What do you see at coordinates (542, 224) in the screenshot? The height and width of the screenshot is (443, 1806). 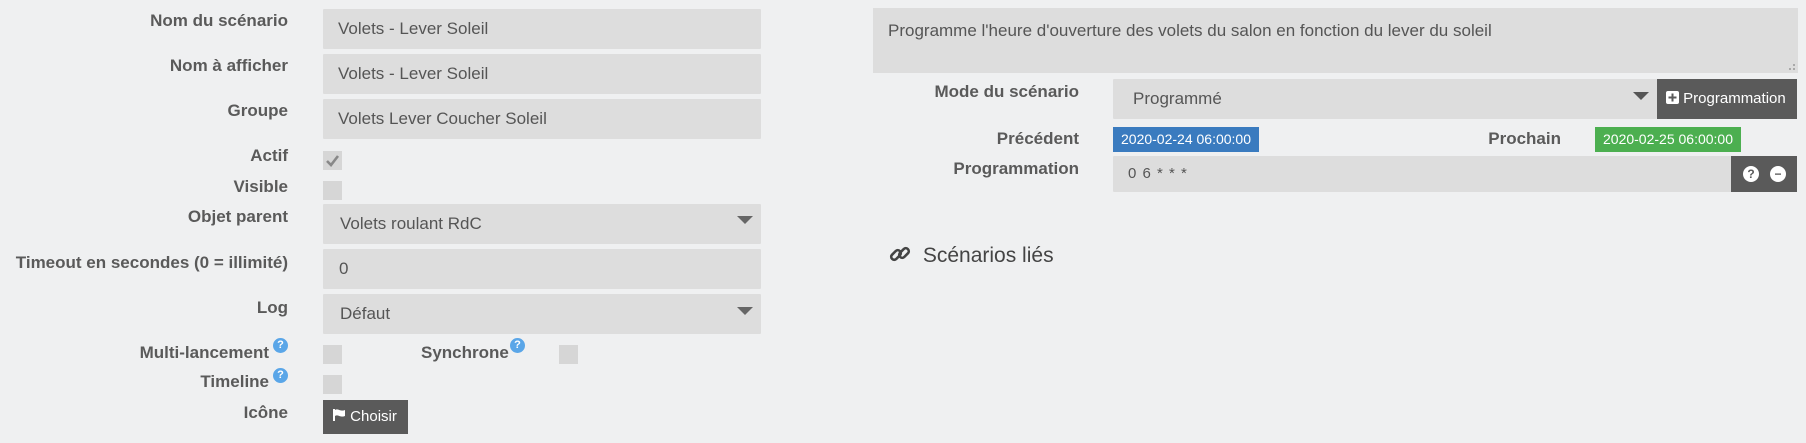 I see `parent-object-select: Volets roulant RdC` at bounding box center [542, 224].